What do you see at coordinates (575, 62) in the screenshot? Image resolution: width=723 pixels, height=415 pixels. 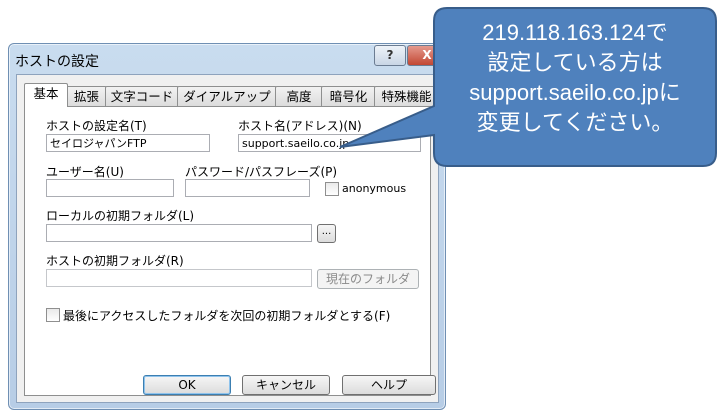 I see `callout-line: 設定している方は` at bounding box center [575, 62].